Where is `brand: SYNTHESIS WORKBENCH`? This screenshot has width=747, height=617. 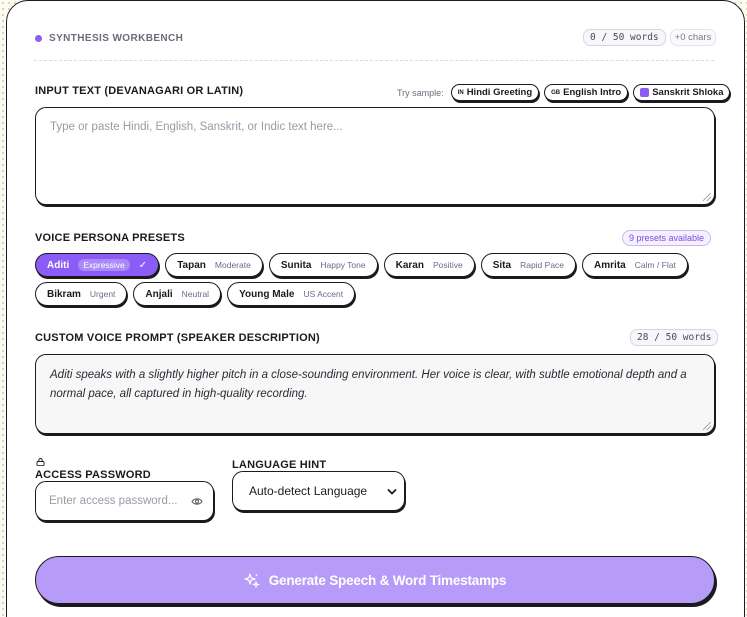 brand: SYNTHESIS WORKBENCH is located at coordinates (109, 38).